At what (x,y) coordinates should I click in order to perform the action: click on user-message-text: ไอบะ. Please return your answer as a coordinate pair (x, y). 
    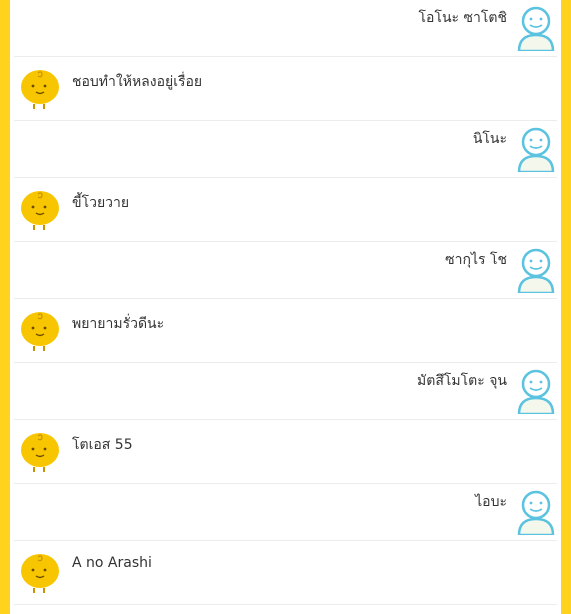
    Looking at the image, I should click on (491, 502).